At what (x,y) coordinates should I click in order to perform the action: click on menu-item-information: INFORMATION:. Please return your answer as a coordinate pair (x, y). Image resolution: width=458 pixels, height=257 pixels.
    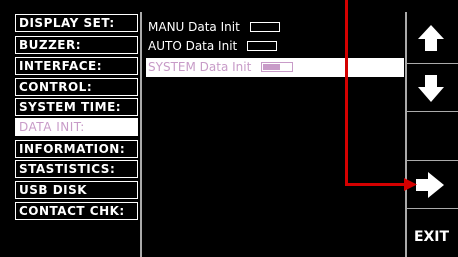
    Looking at the image, I should click on (76, 149).